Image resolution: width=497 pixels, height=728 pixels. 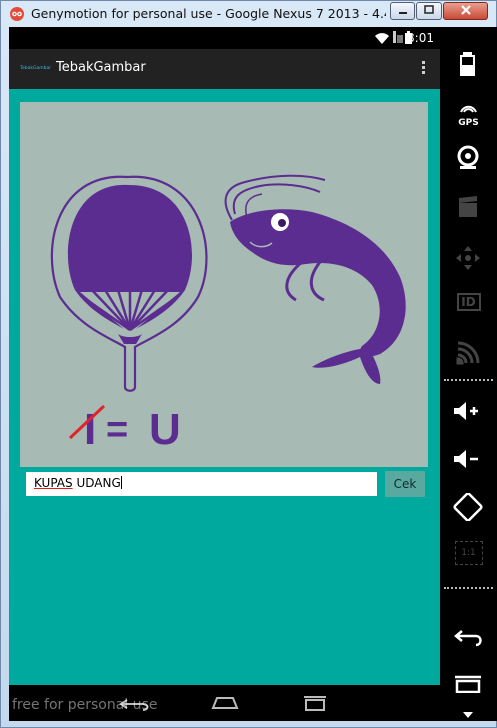 What do you see at coordinates (468, 158) in the screenshot?
I see `webcam-icon` at bounding box center [468, 158].